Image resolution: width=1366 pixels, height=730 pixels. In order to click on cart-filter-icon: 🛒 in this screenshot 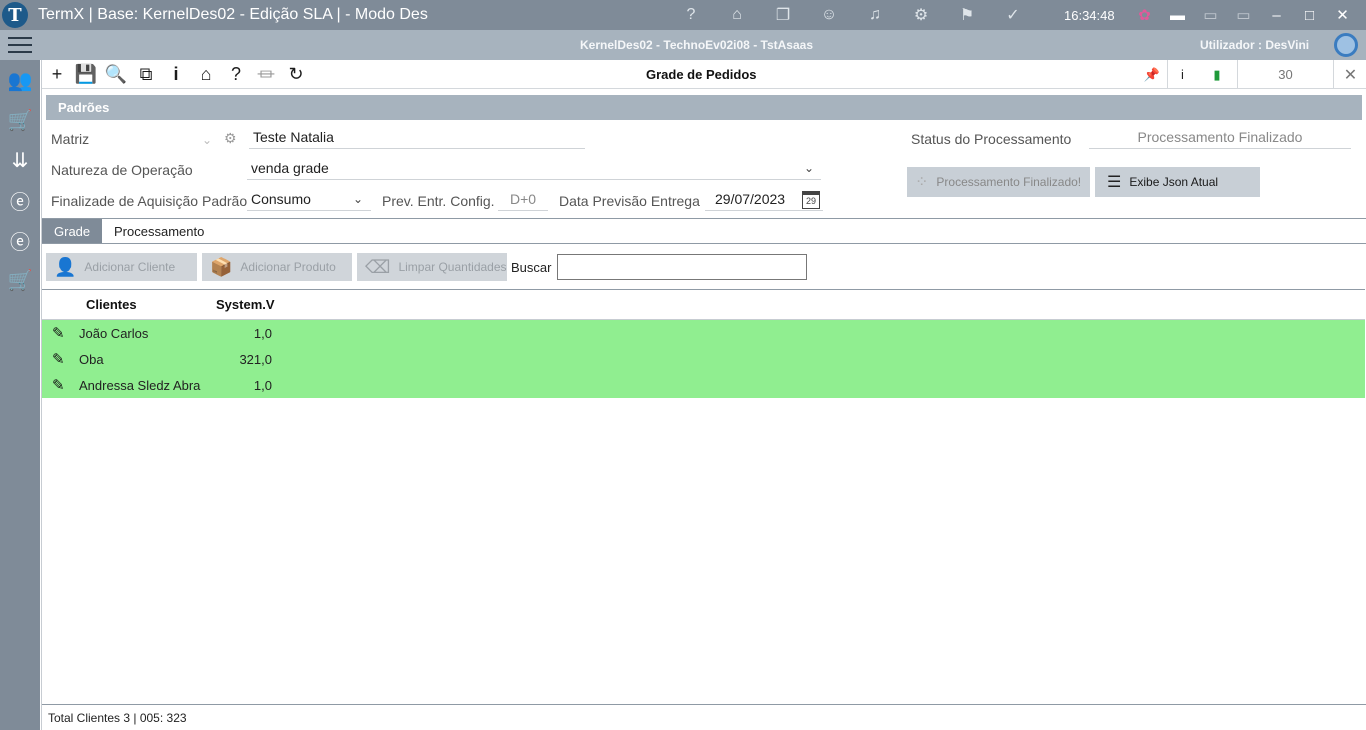, I will do `click(20, 280)`.